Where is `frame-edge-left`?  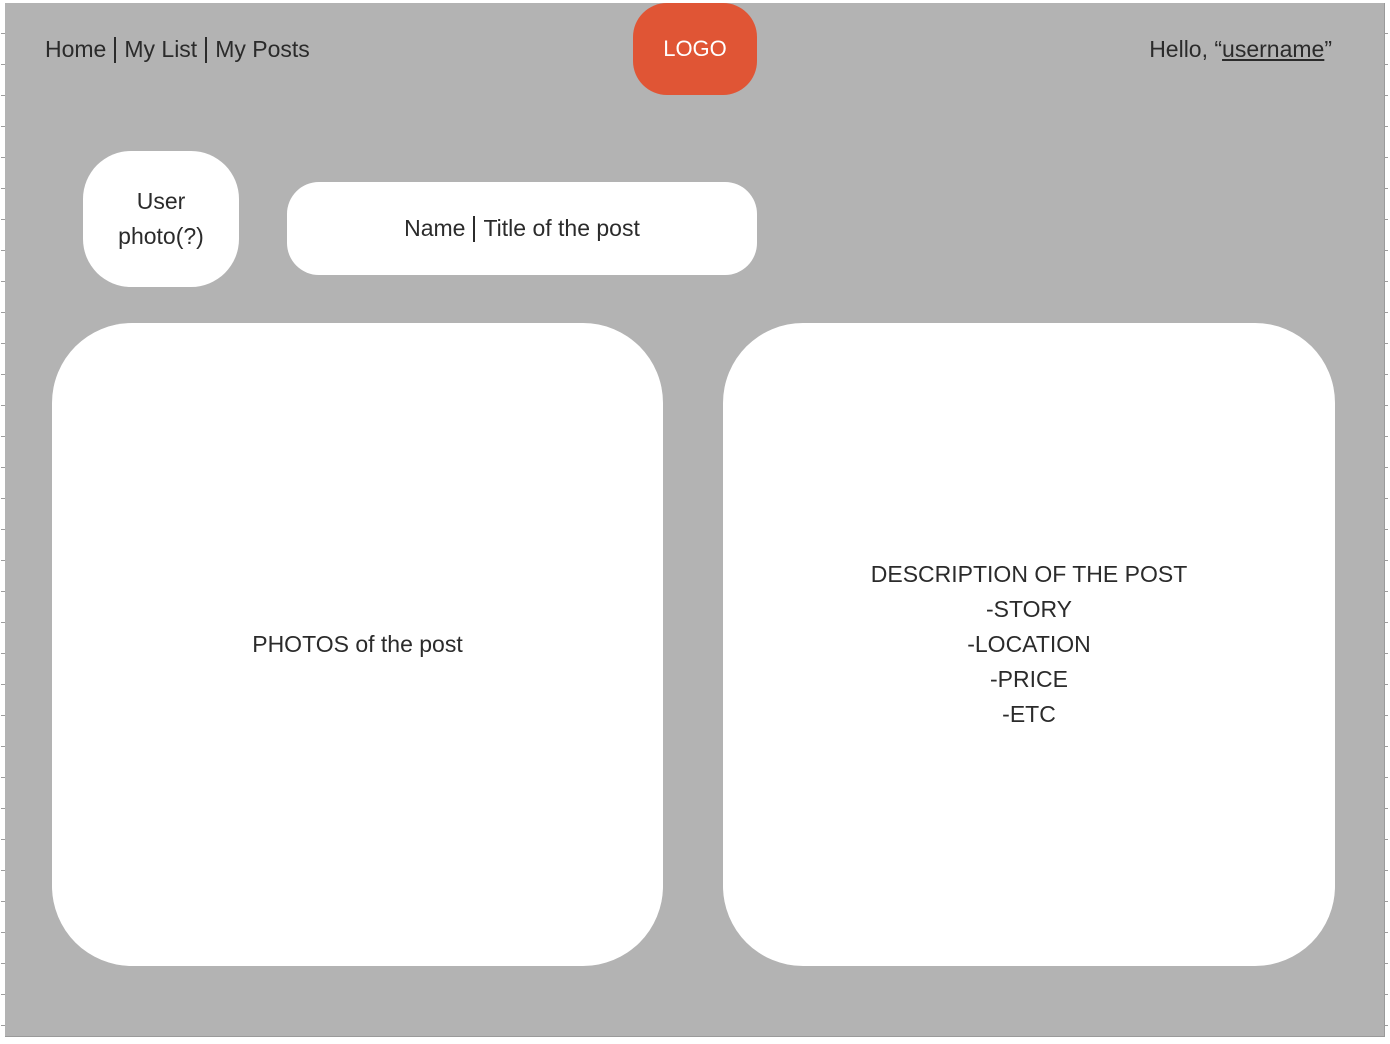
frame-edge-left is located at coordinates (3, 519).